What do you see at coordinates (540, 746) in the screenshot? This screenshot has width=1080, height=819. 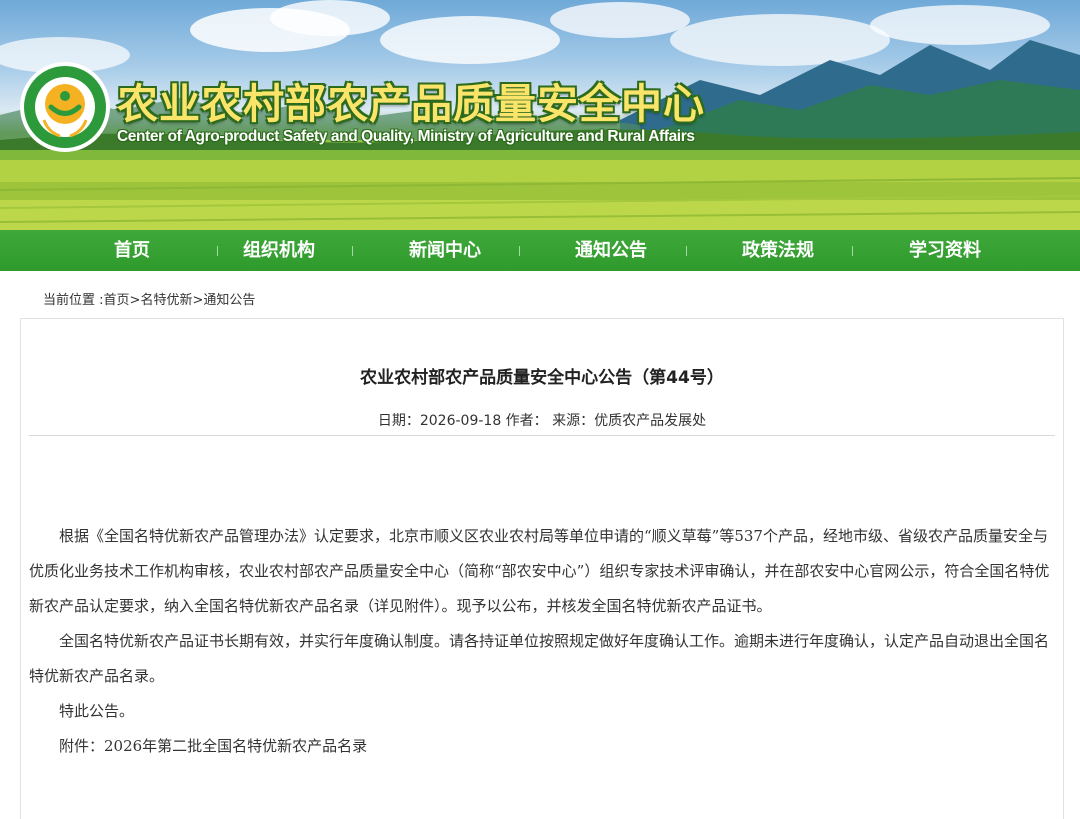 I see `attachment-link: 附件：2026年第二批全国名特优新农产品名录` at bounding box center [540, 746].